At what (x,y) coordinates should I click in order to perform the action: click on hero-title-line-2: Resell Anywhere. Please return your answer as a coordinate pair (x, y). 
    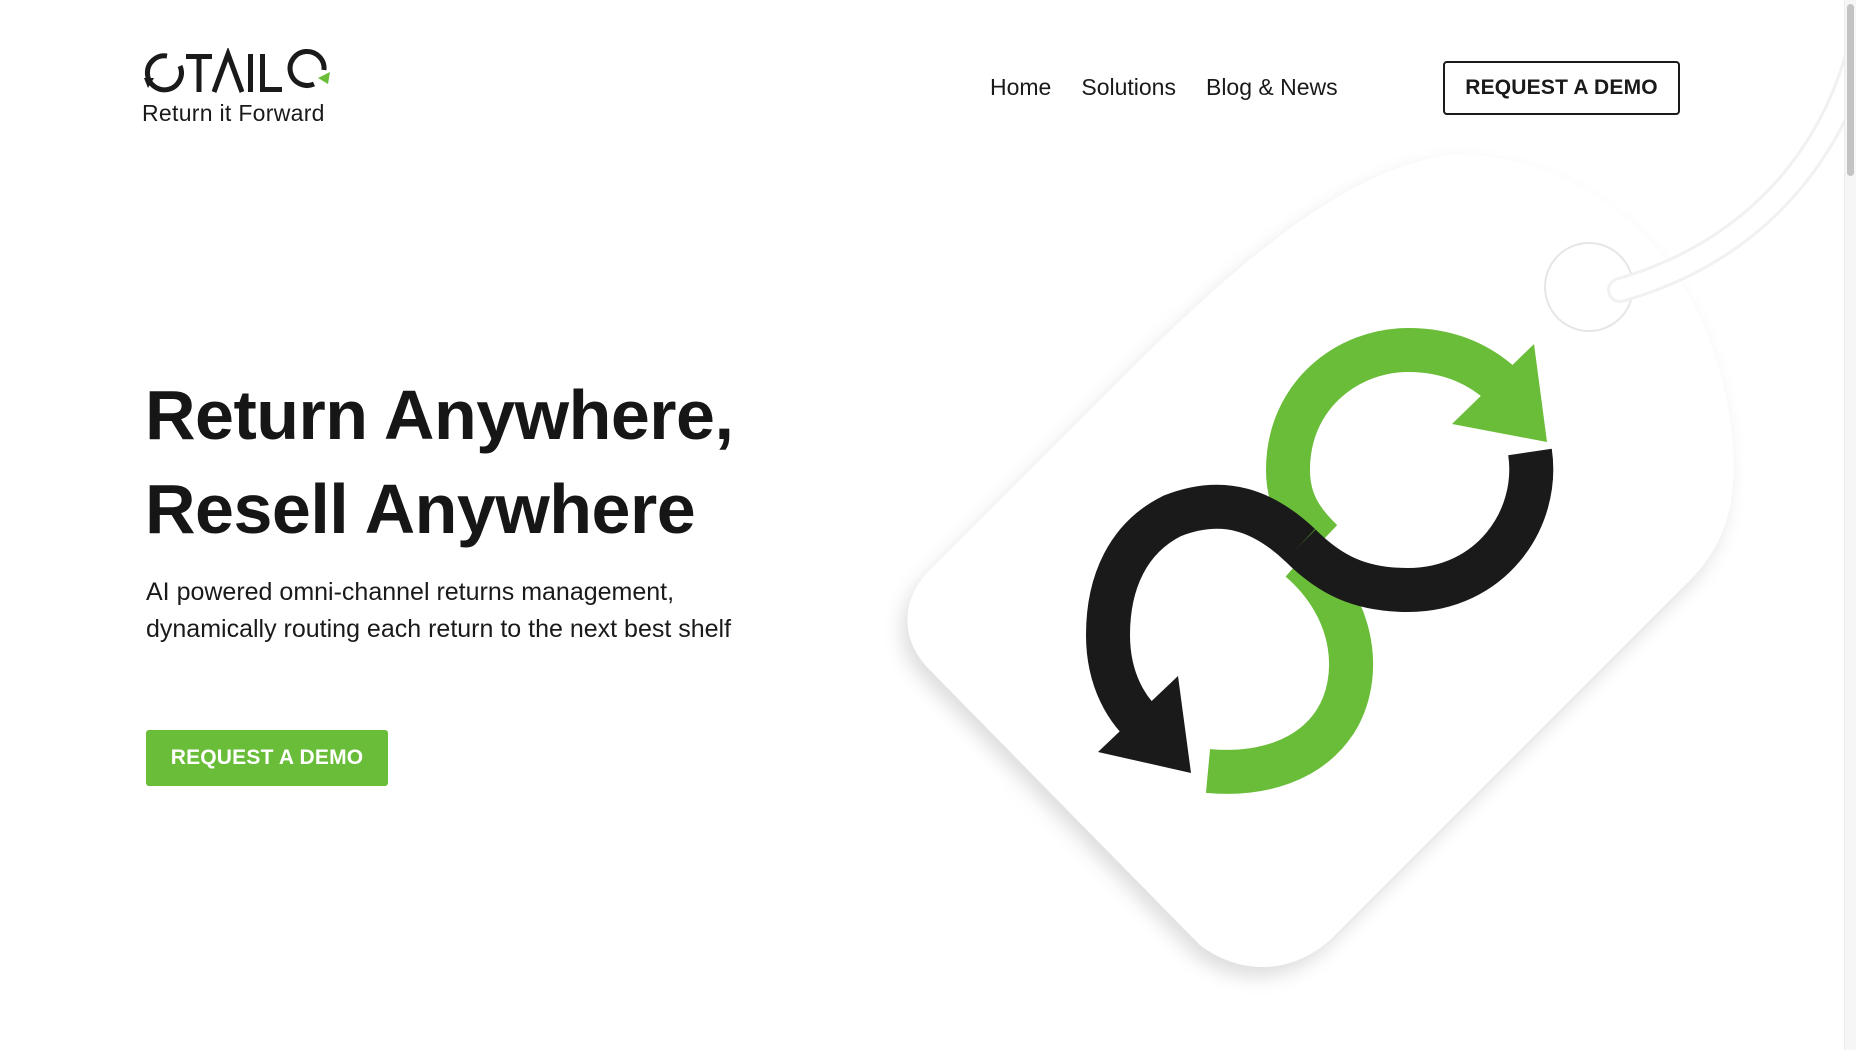
    Looking at the image, I should click on (420, 509).